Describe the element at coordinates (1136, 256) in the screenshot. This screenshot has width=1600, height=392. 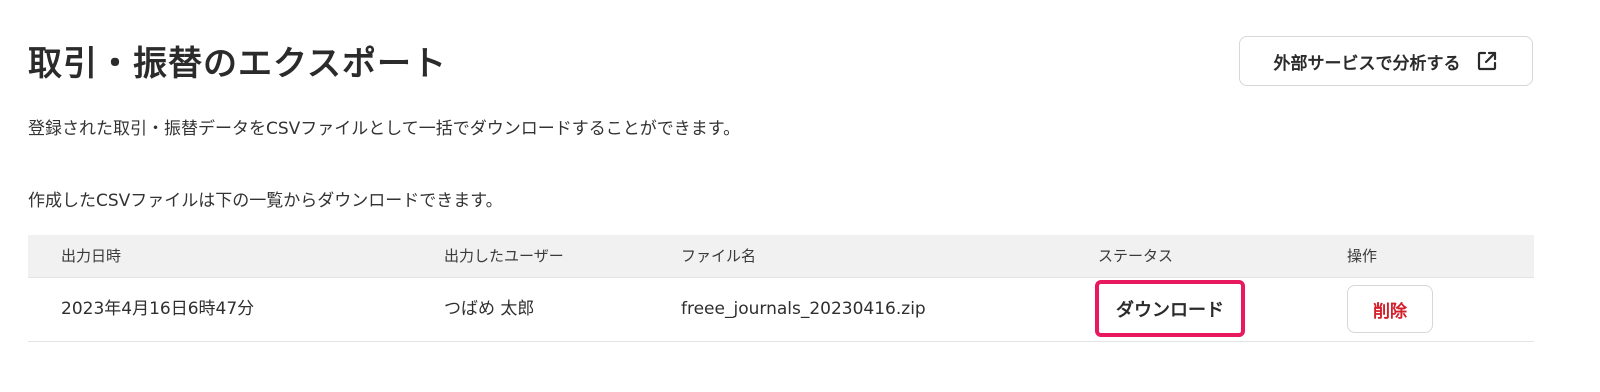
I see `column-header-status: ステータス` at that location.